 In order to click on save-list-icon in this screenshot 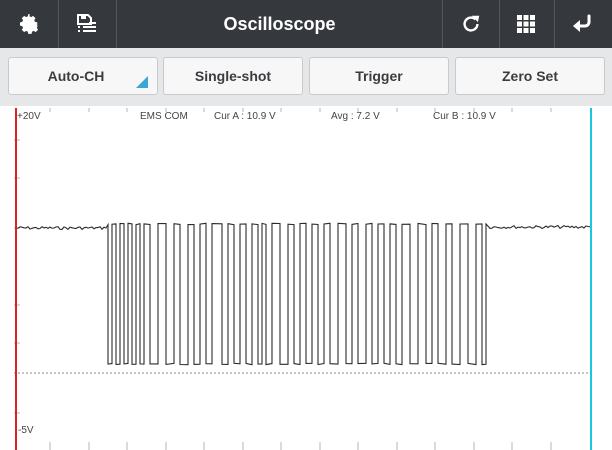, I will do `click(86, 23)`.